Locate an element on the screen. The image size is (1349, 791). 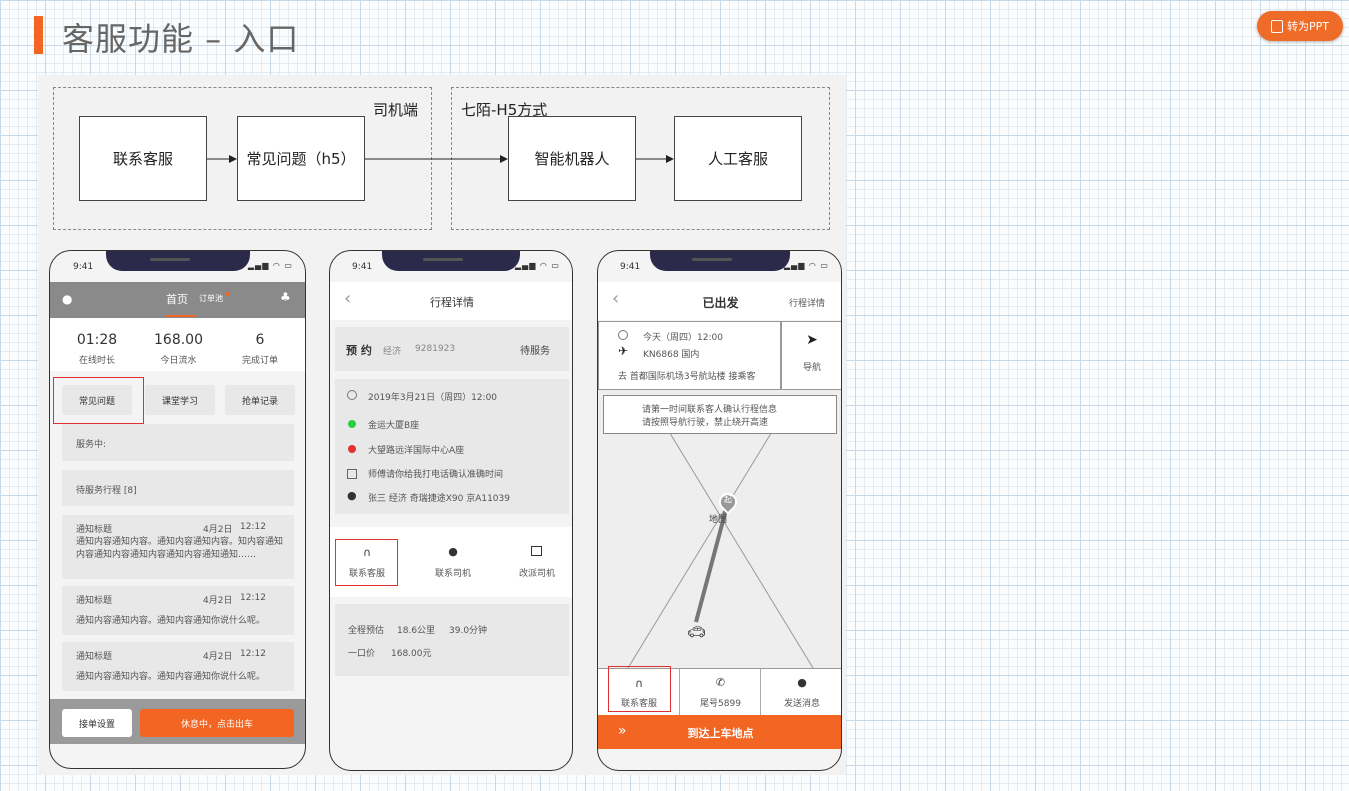
start-dot-icon is located at coordinates (352, 424).